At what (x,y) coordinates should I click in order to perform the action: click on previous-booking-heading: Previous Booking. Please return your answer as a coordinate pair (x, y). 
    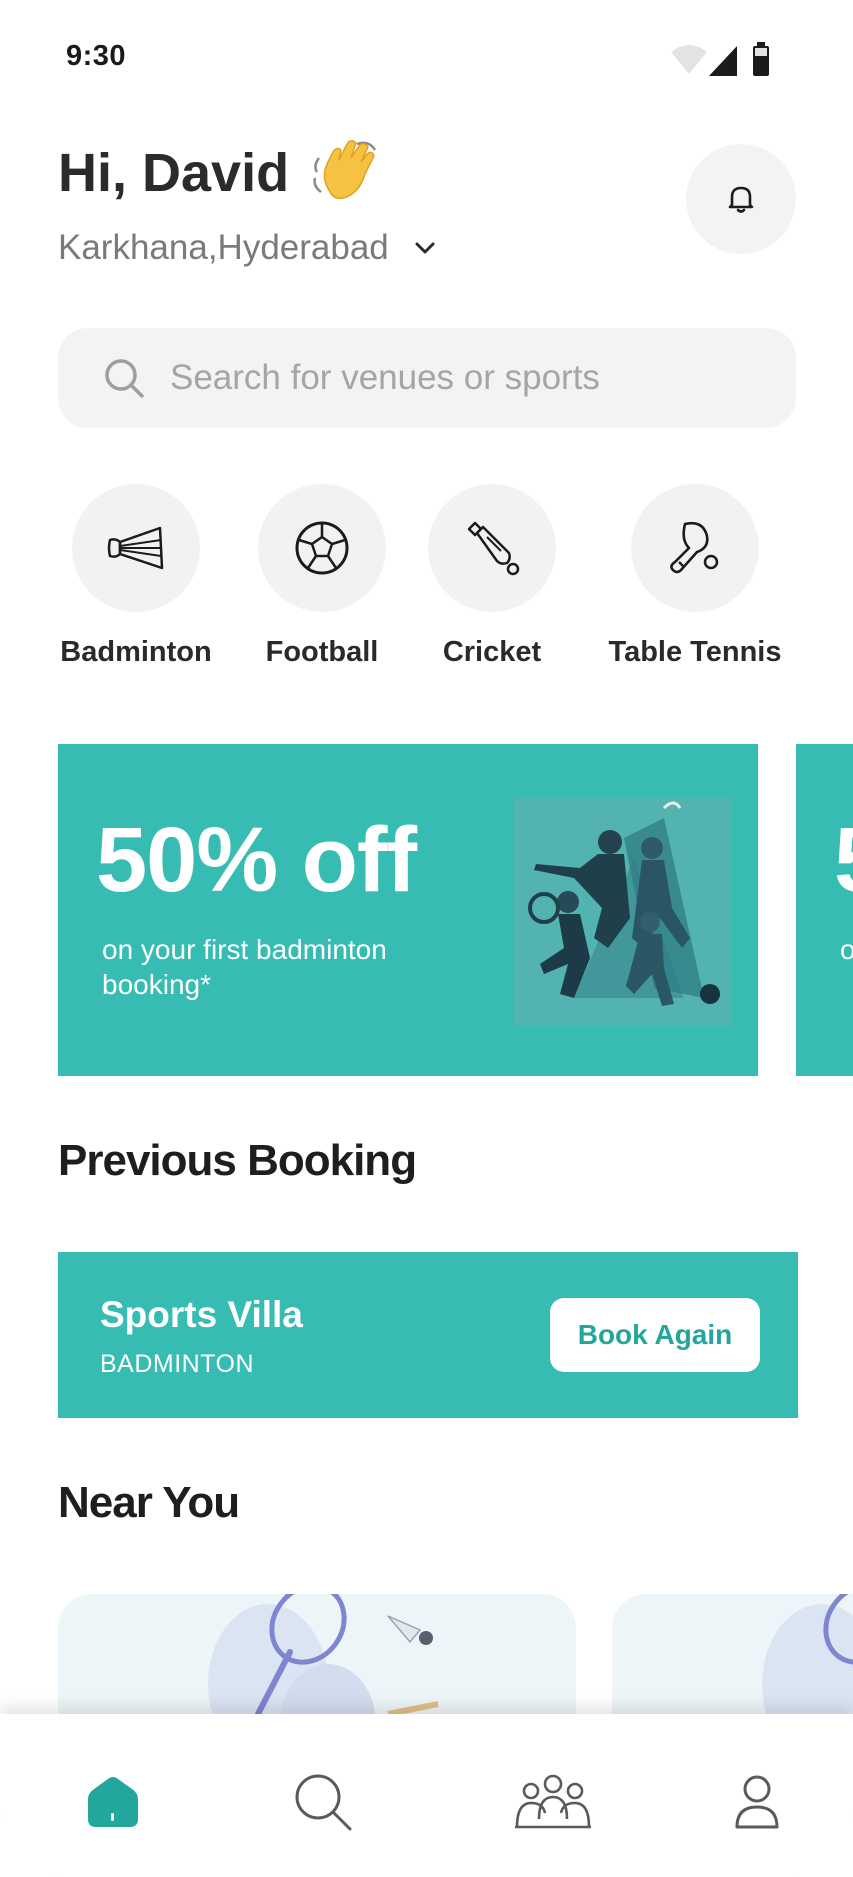
    Looking at the image, I should click on (237, 1160).